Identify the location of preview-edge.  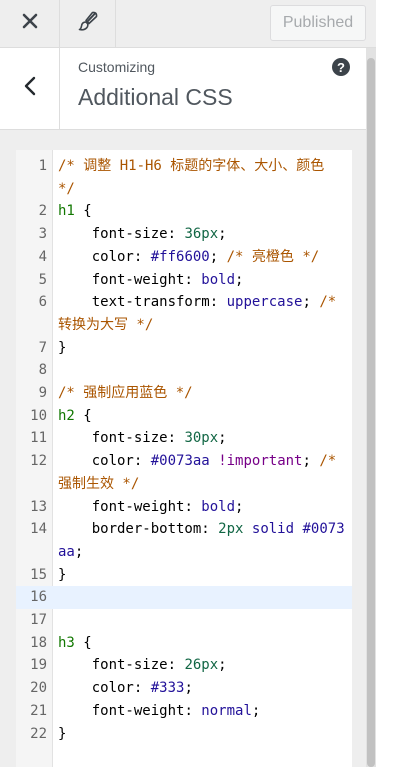
(389, 383).